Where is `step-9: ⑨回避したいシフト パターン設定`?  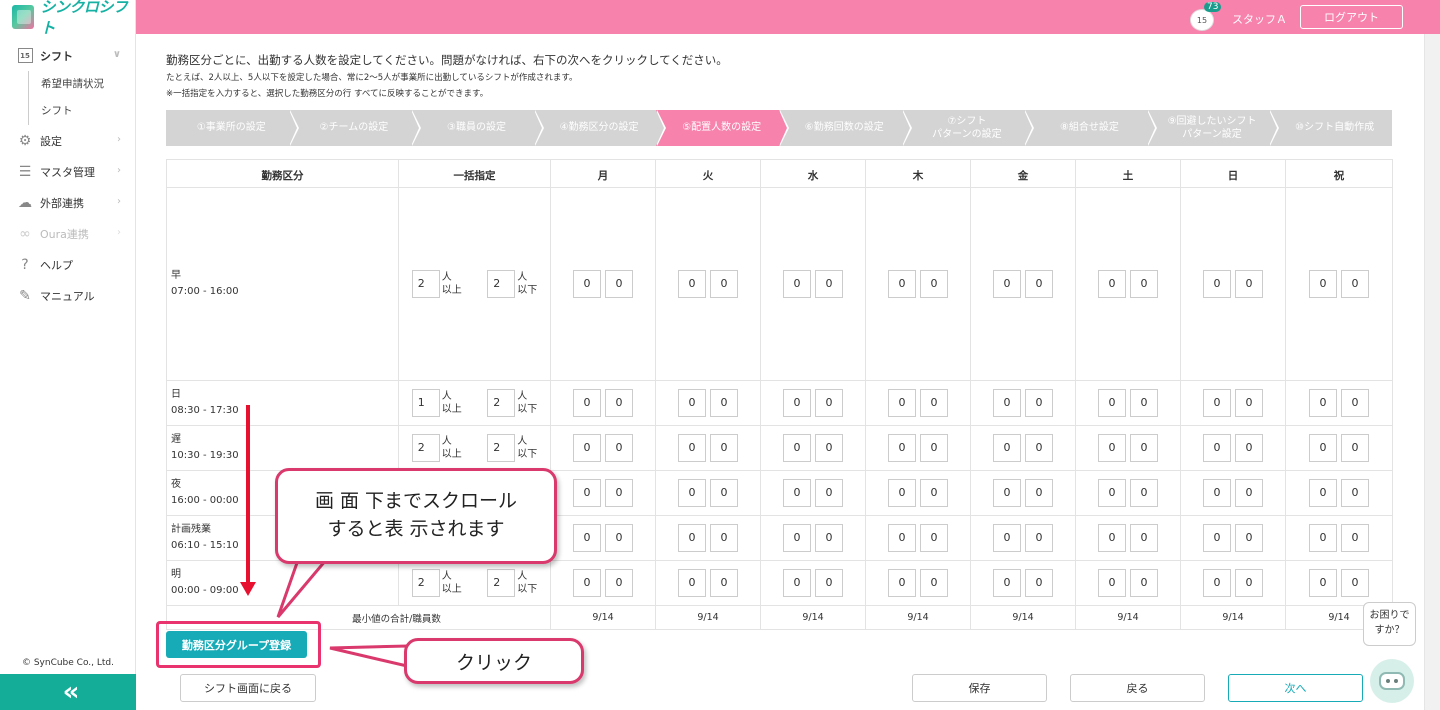 step-9: ⑨回避したいシフト パターン設定 is located at coordinates (1212, 128).